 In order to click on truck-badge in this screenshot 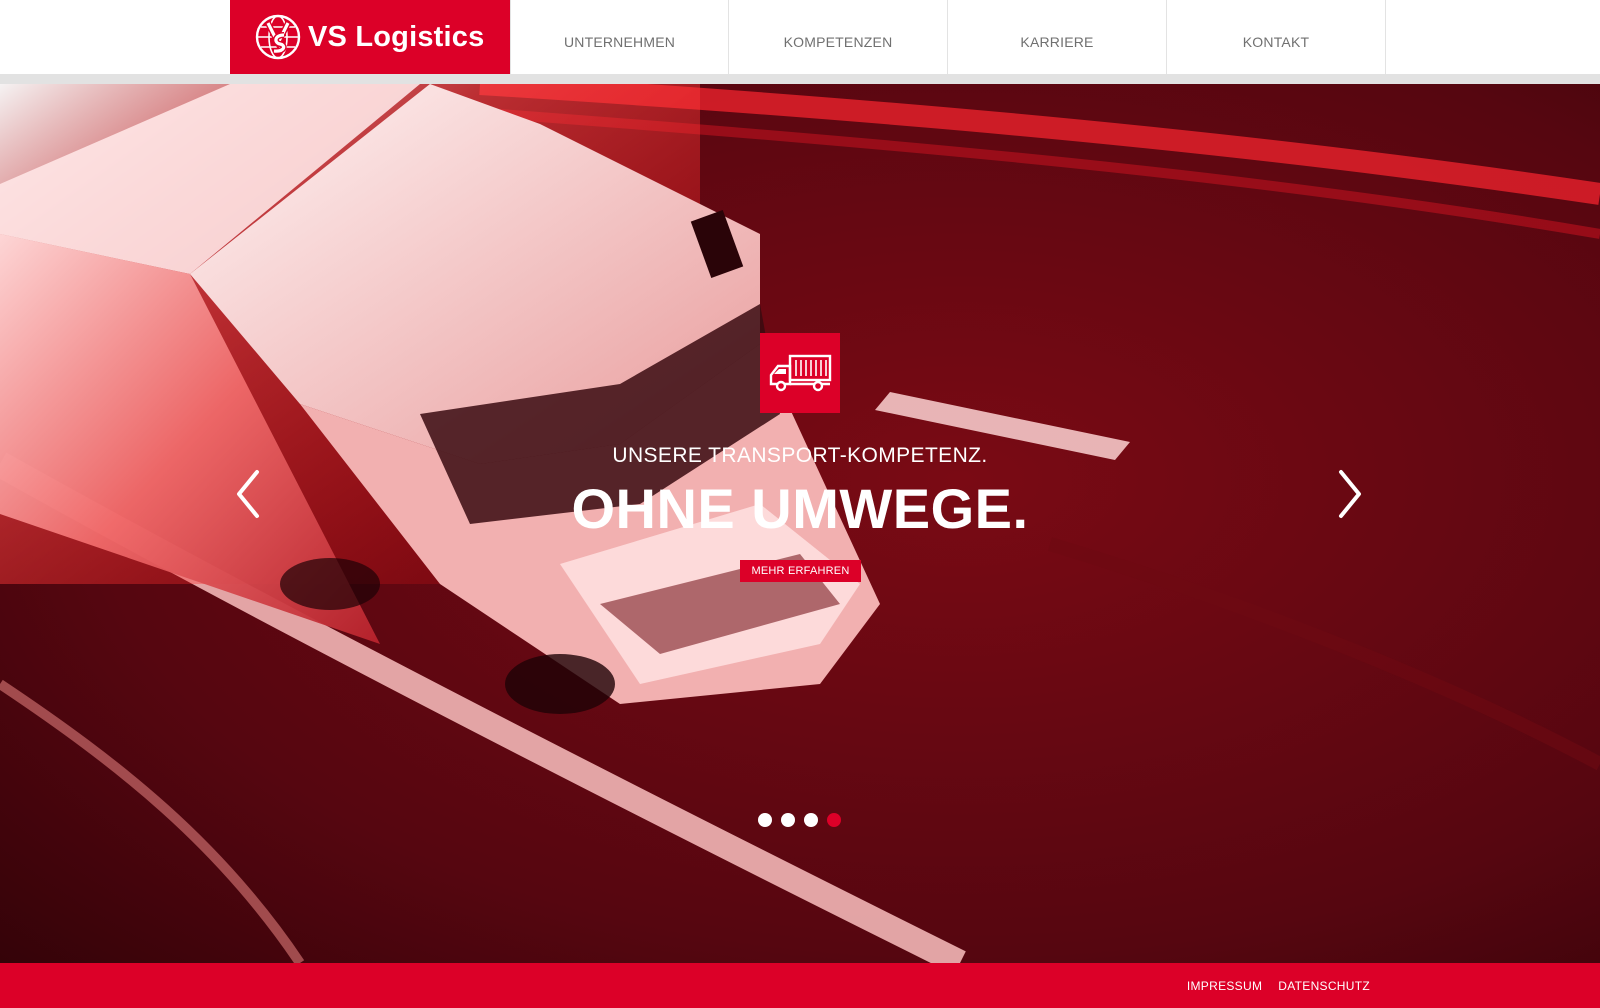, I will do `click(800, 373)`.